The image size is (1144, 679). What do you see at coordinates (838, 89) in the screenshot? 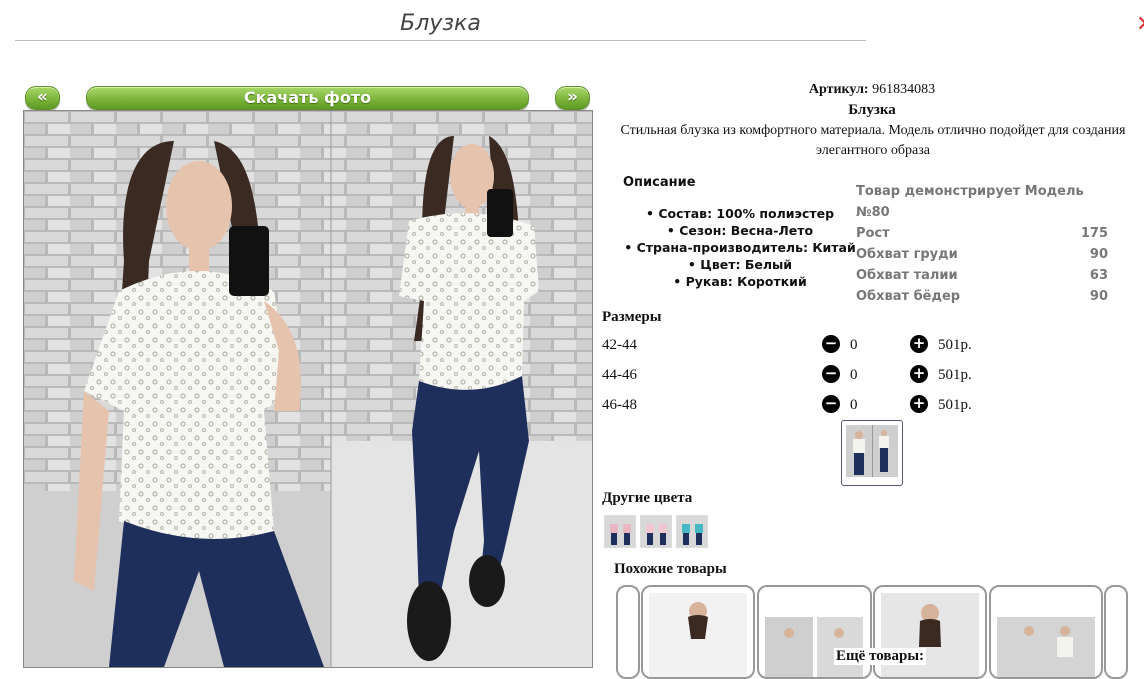
I see `article-label: Артикул:` at bounding box center [838, 89].